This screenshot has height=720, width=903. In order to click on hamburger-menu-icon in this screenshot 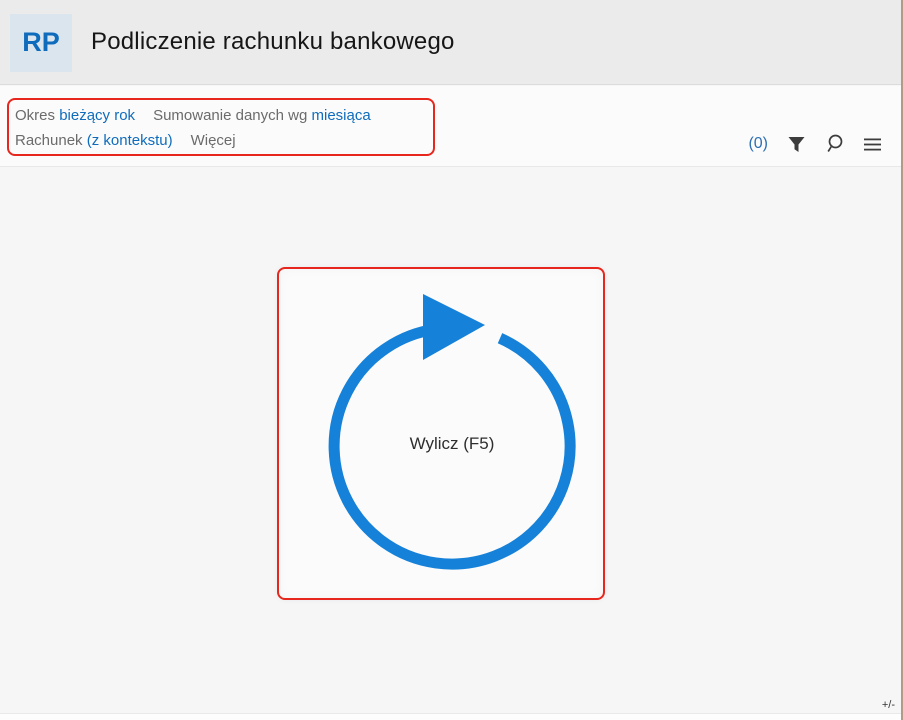, I will do `click(872, 144)`.